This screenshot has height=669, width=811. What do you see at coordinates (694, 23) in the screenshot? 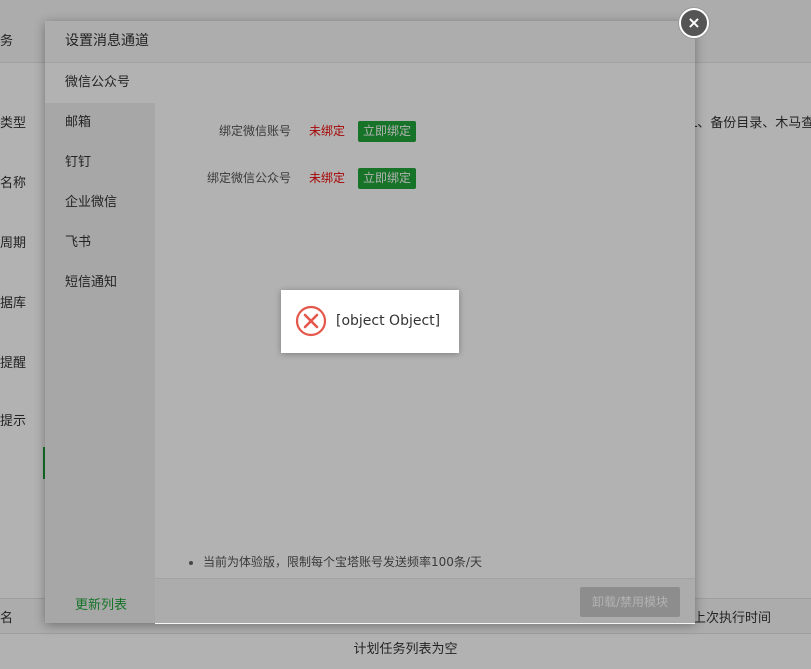
I see `close-icon: ×` at bounding box center [694, 23].